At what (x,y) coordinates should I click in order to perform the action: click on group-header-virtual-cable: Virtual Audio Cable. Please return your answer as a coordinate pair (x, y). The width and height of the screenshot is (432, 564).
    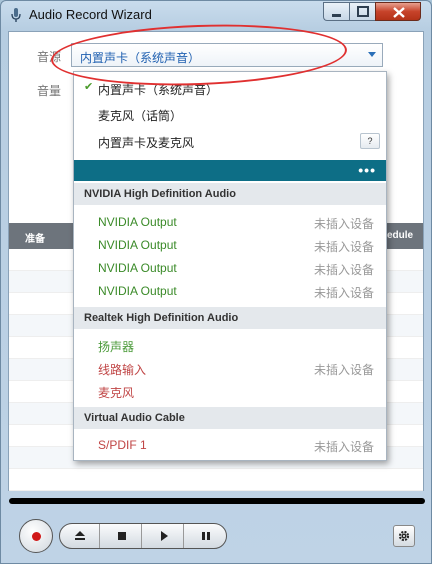
    Looking at the image, I should click on (230, 418).